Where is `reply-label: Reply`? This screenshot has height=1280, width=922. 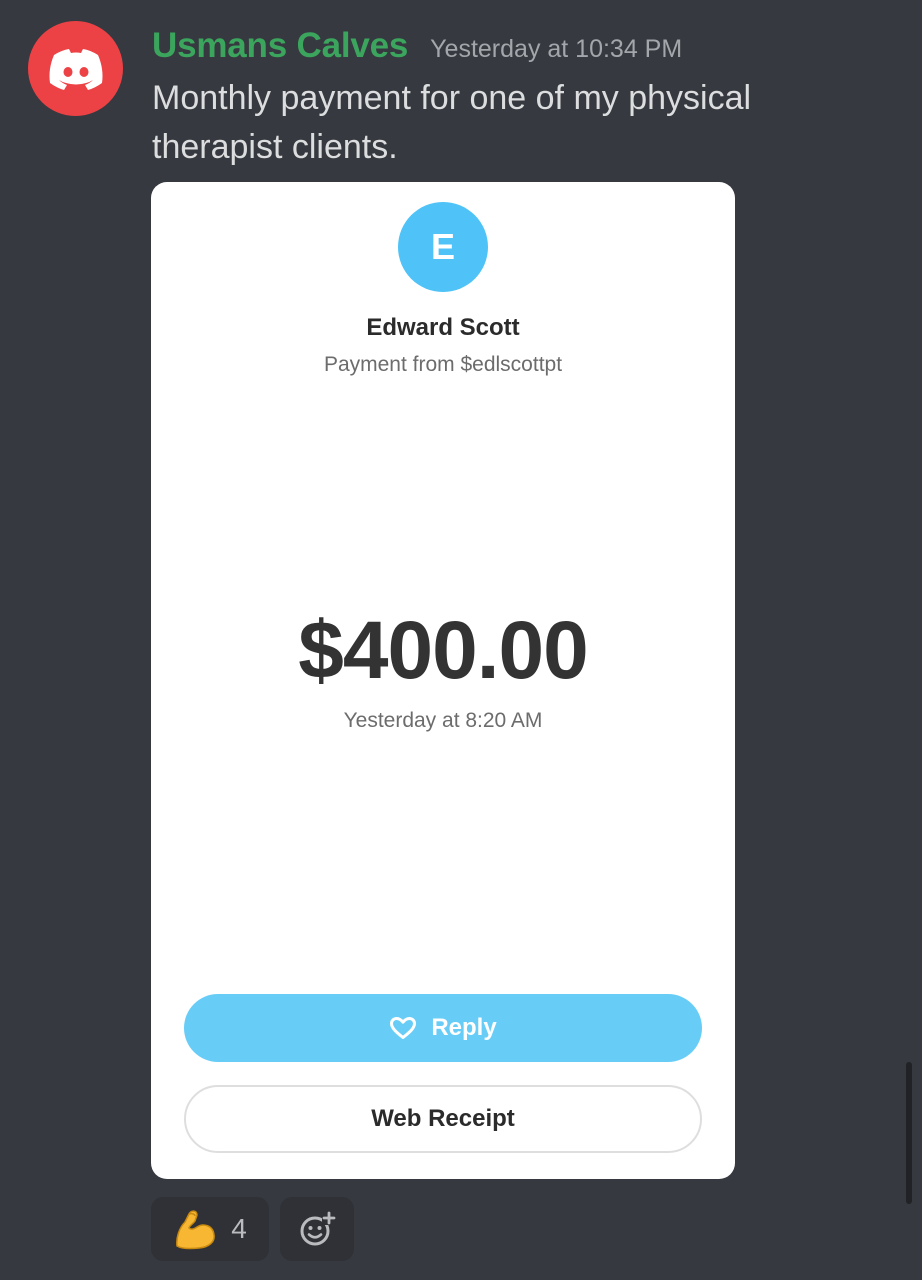 reply-label: Reply is located at coordinates (464, 1027).